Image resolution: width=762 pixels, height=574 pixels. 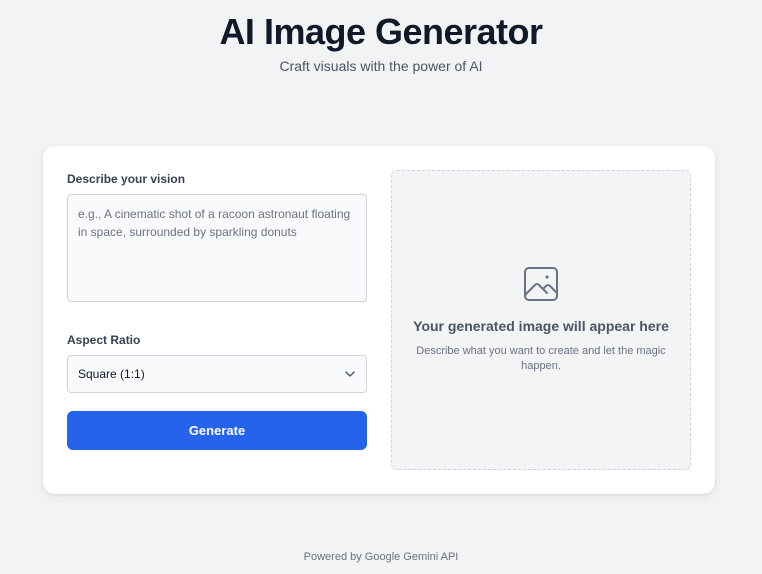 I want to click on aspect-ratio-value: Square (1:1), so click(x=111, y=374).